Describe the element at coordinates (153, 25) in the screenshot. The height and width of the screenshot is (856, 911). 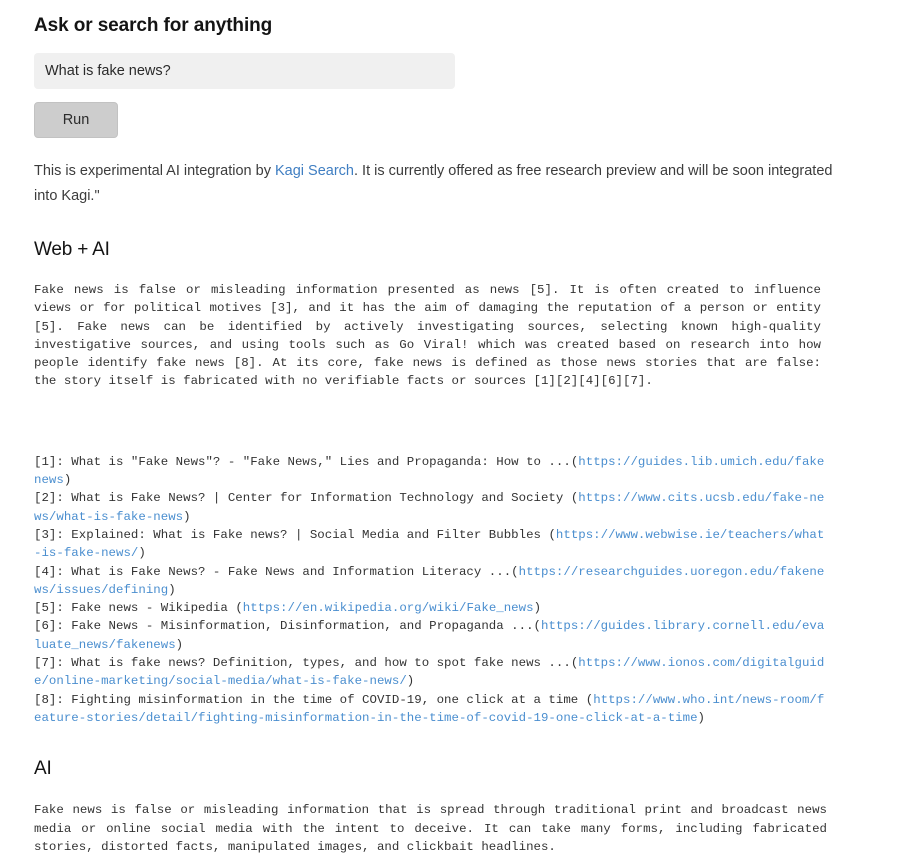
I see `page-title: Ask or search for anything` at that location.